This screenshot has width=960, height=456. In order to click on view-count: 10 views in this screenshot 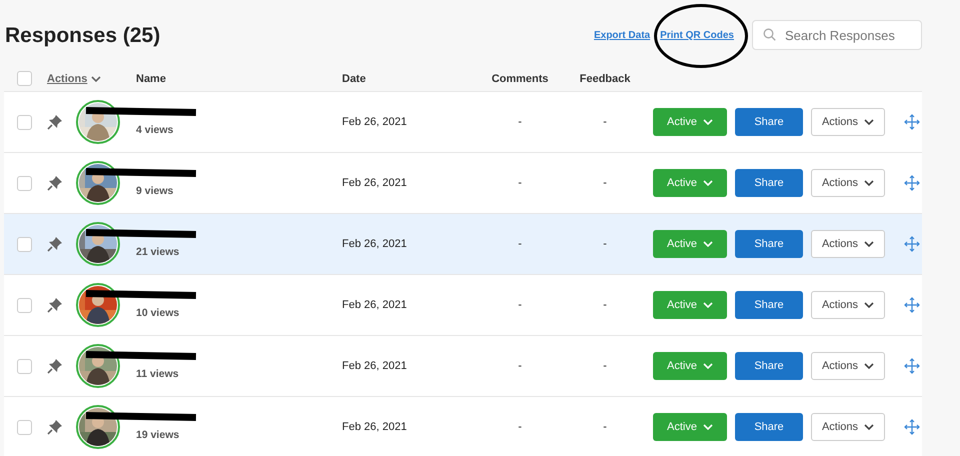, I will do `click(158, 313)`.